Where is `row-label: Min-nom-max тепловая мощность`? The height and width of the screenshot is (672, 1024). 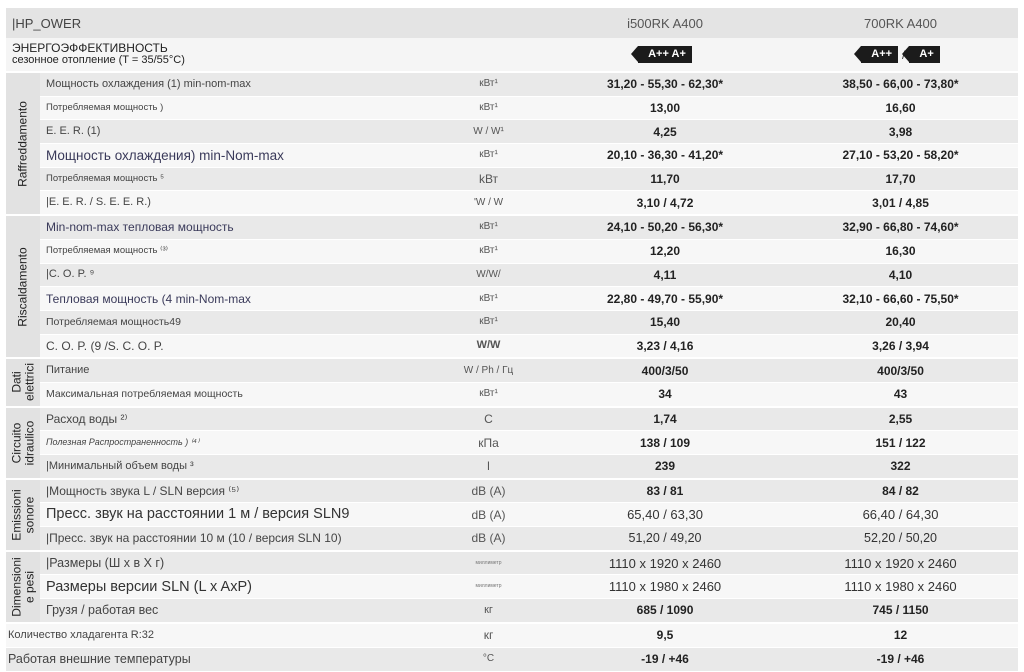
row-label: Min-nom-max тепловая мощность is located at coordinates (235, 227).